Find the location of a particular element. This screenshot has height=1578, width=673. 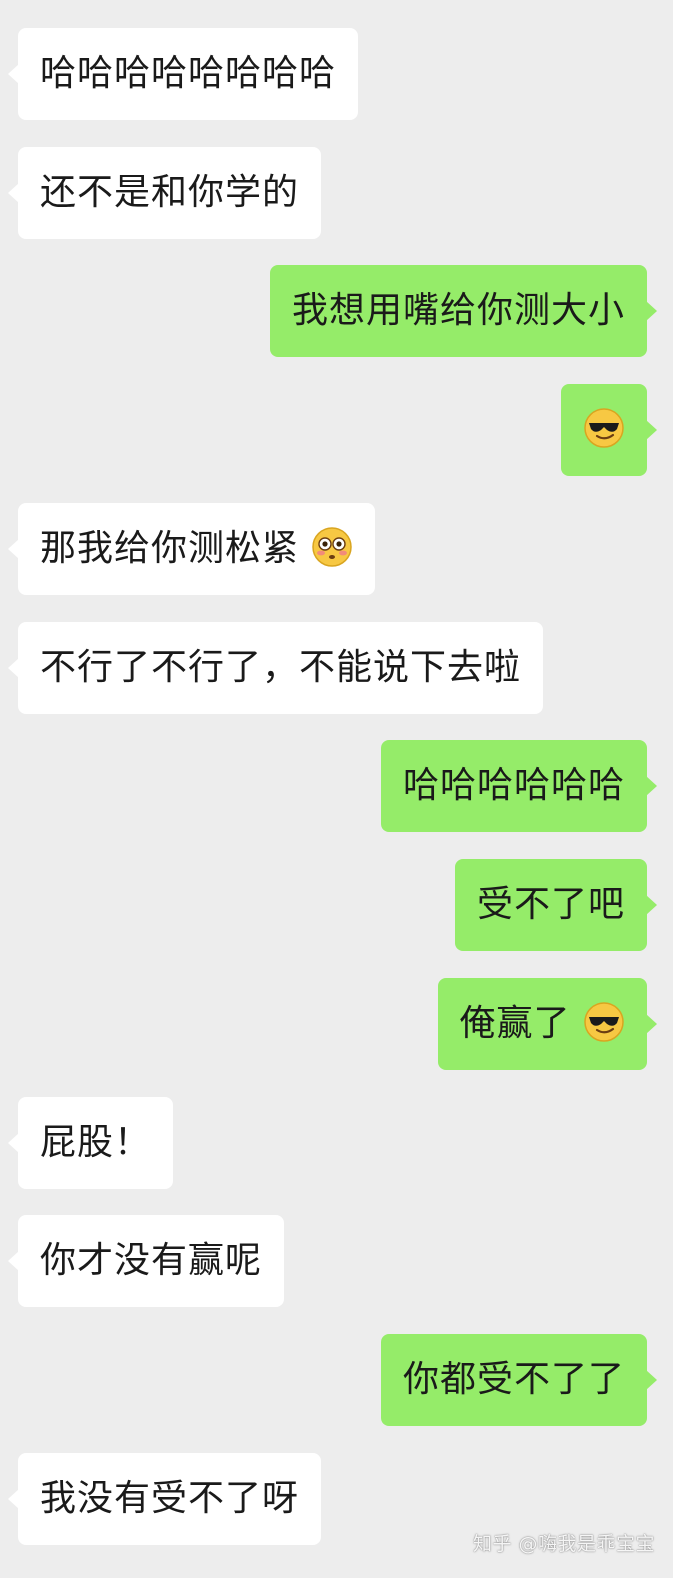

message-text: 哈哈哈哈哈哈哈哈 is located at coordinates (188, 73).